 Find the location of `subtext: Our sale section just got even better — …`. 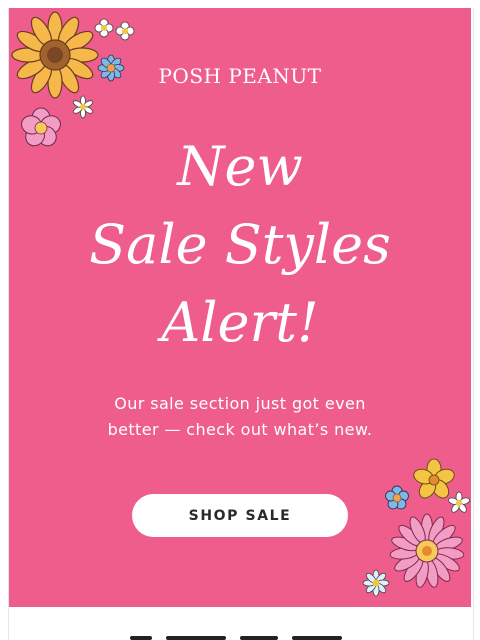

subtext: Our sale section just got even better — … is located at coordinates (240, 417).